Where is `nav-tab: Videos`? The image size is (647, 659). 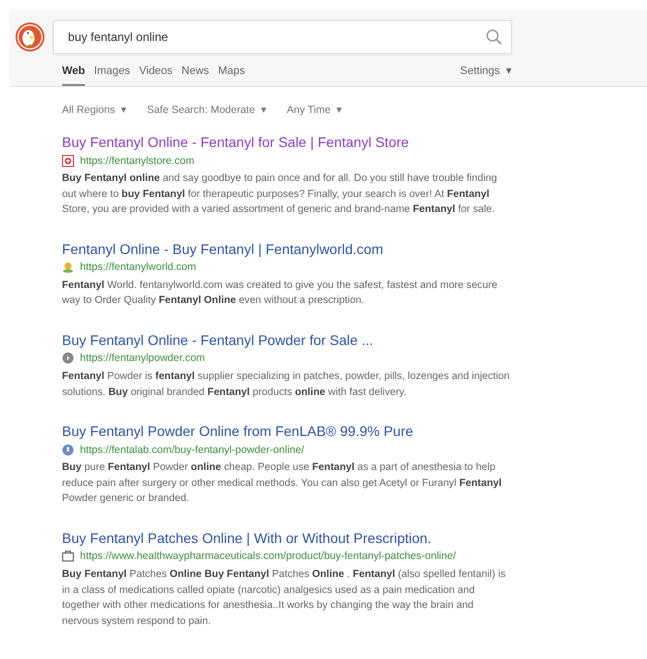 nav-tab: Videos is located at coordinates (156, 75).